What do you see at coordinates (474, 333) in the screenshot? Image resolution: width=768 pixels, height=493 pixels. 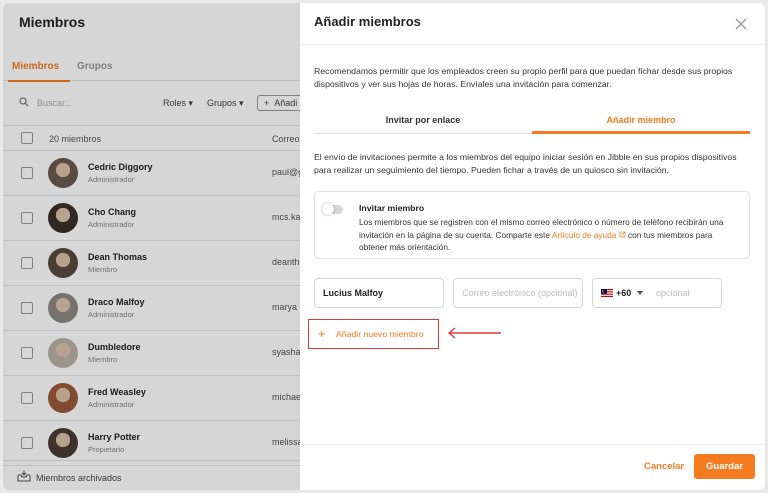 I see `arrow-left-icon` at bounding box center [474, 333].